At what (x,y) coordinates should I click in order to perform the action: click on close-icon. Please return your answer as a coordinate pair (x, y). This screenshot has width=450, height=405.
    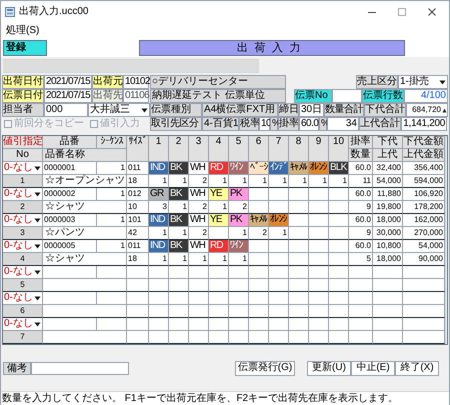
    Looking at the image, I should click on (432, 12).